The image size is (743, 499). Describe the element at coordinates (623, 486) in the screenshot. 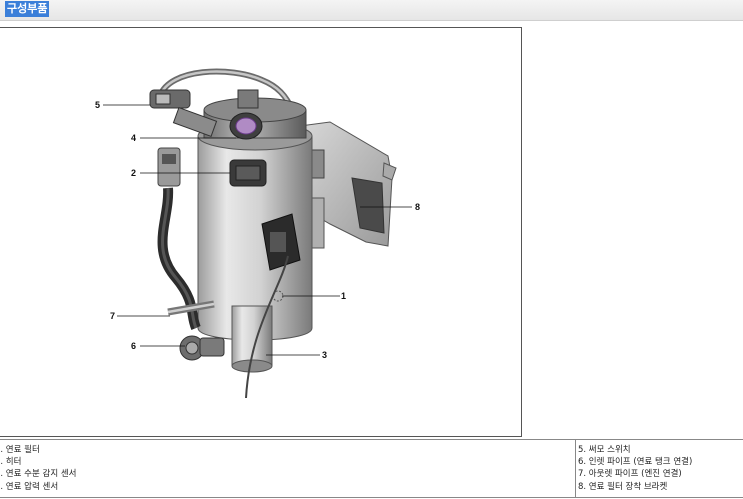

I see `legend-item-8: 8. 연료 필터 장착 브라켓` at that location.